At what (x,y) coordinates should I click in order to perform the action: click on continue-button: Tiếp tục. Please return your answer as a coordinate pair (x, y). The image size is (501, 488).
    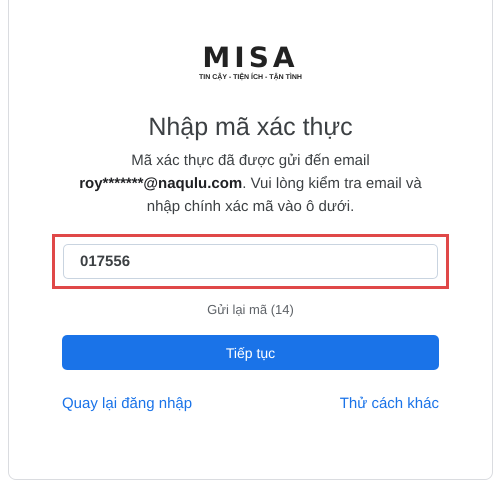
    Looking at the image, I should click on (250, 352).